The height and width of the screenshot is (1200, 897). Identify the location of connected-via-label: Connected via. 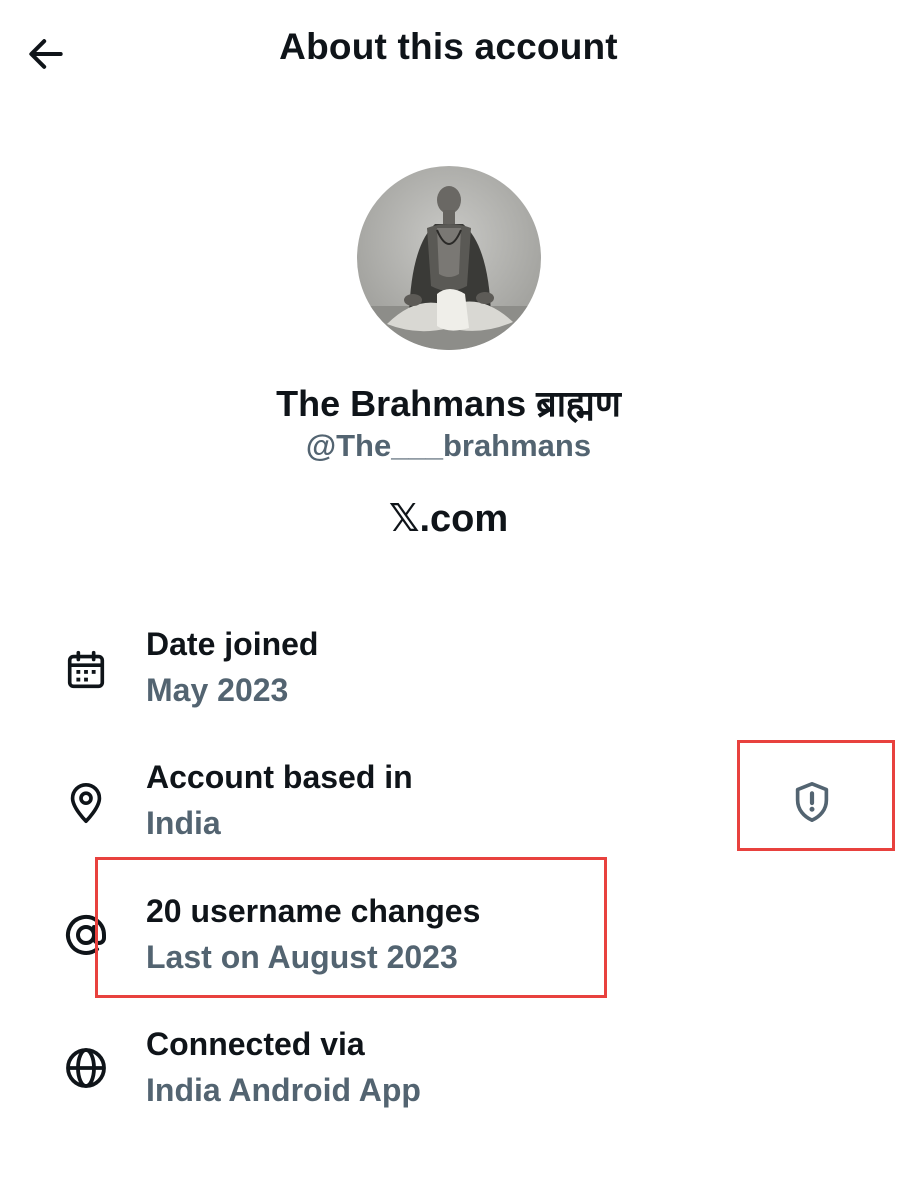
(255, 1044).